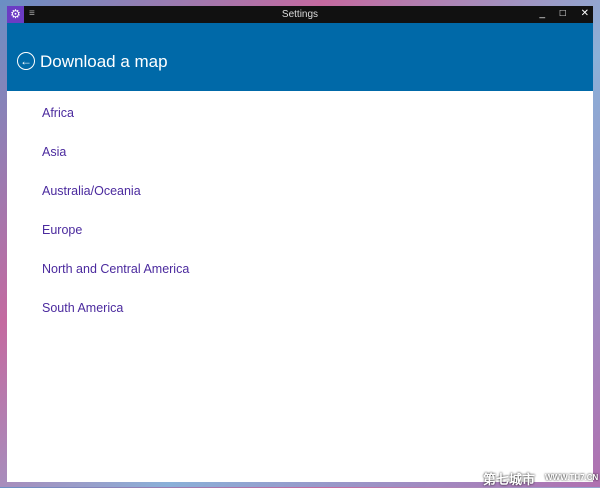 The image size is (600, 488). What do you see at coordinates (317, 202) in the screenshot?
I see `region-australia-oceania: Australia/Oceania` at bounding box center [317, 202].